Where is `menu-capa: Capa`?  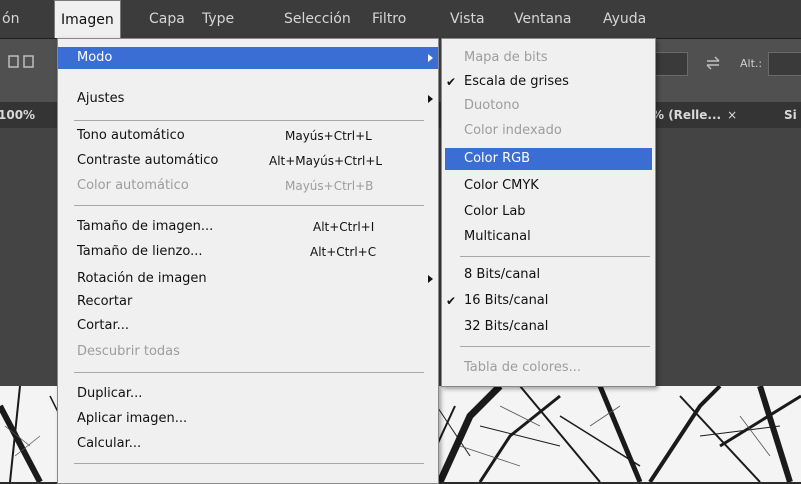 menu-capa: Capa is located at coordinates (167, 19).